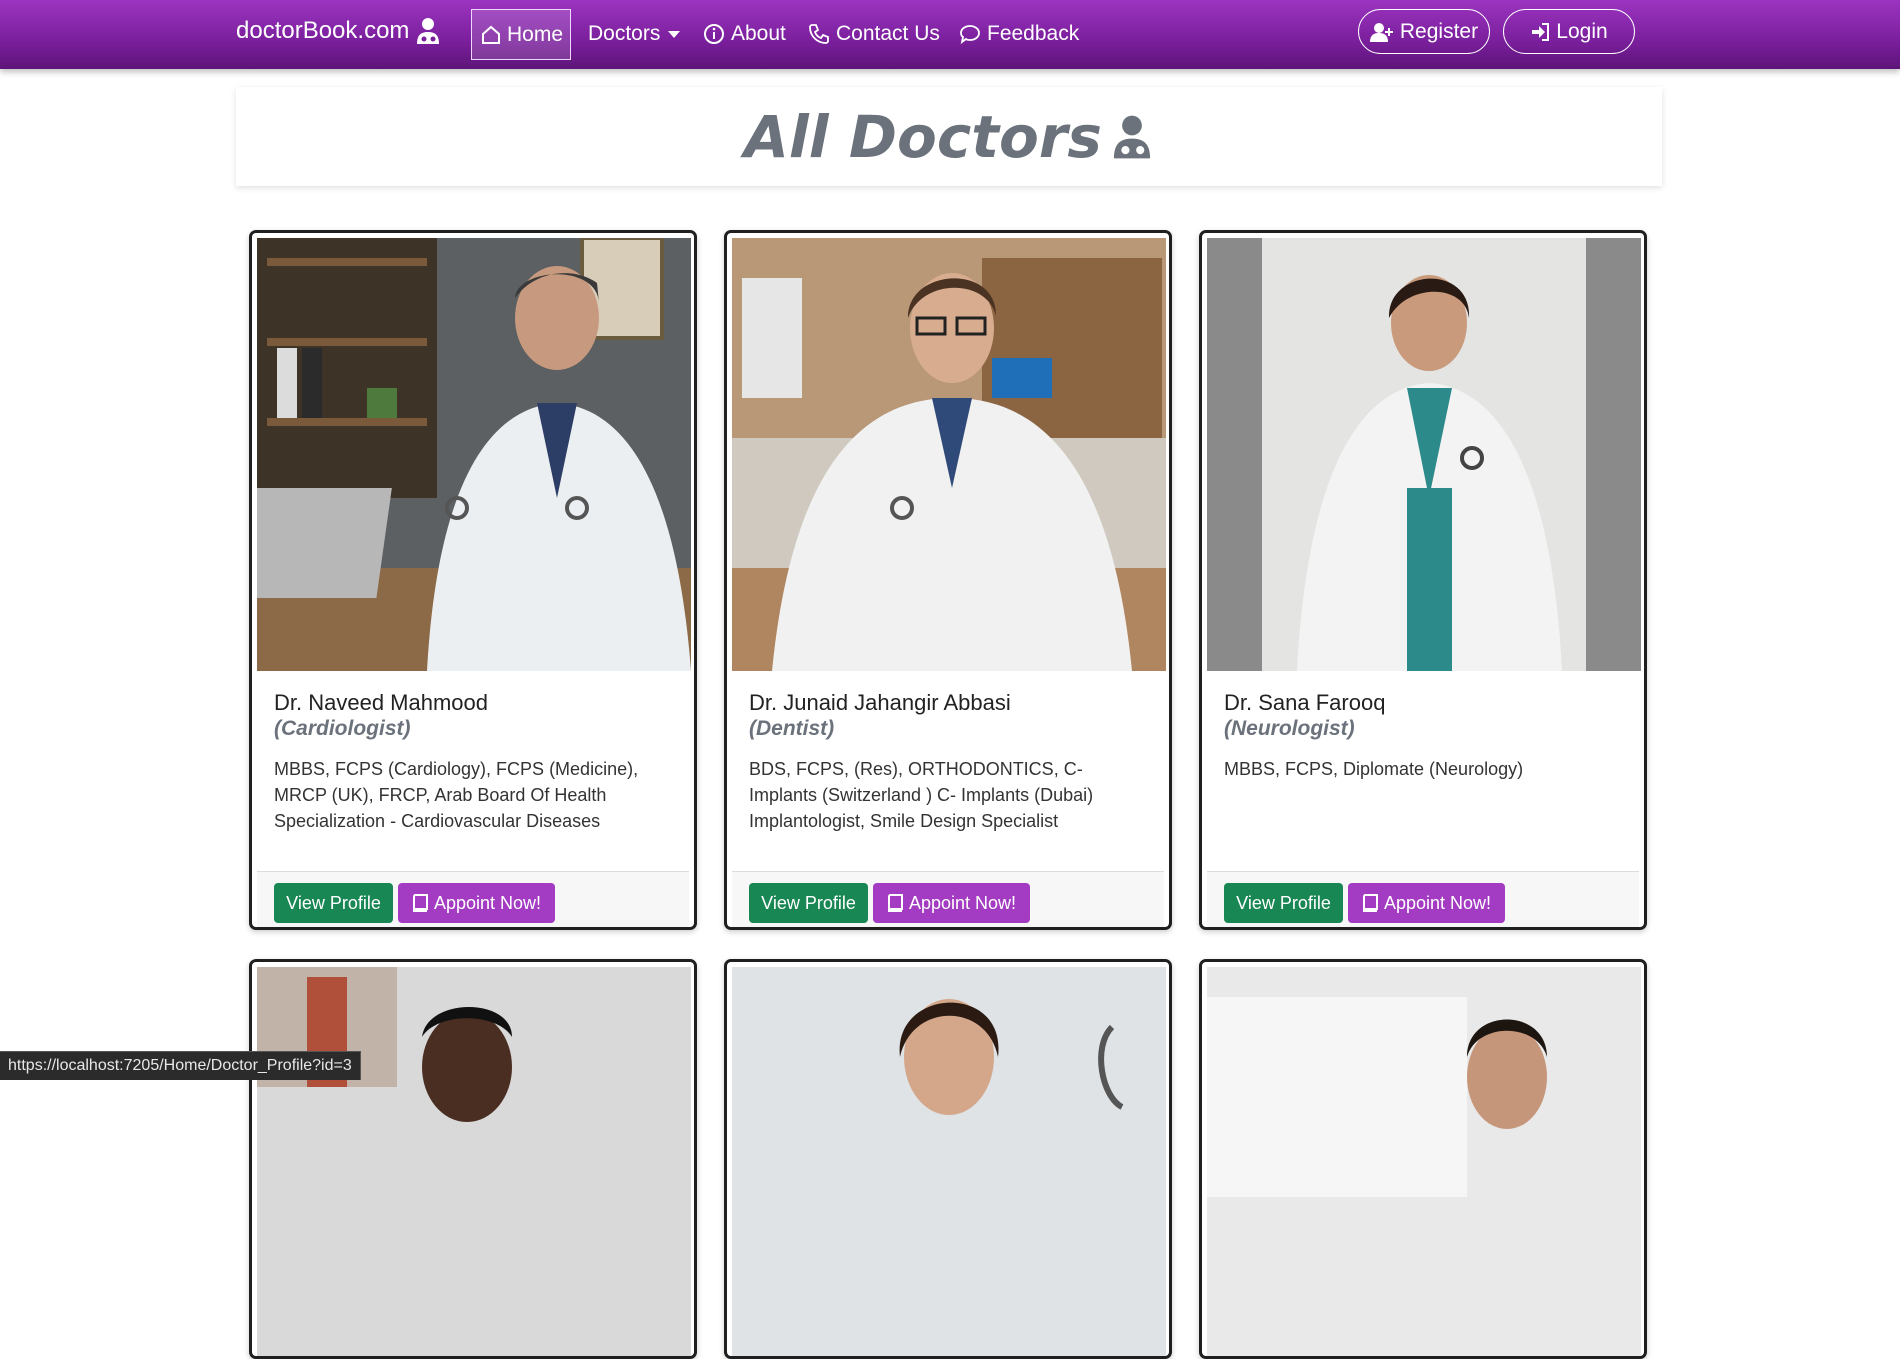 The image size is (1900, 1359). I want to click on login-label: Login, so click(1582, 31).